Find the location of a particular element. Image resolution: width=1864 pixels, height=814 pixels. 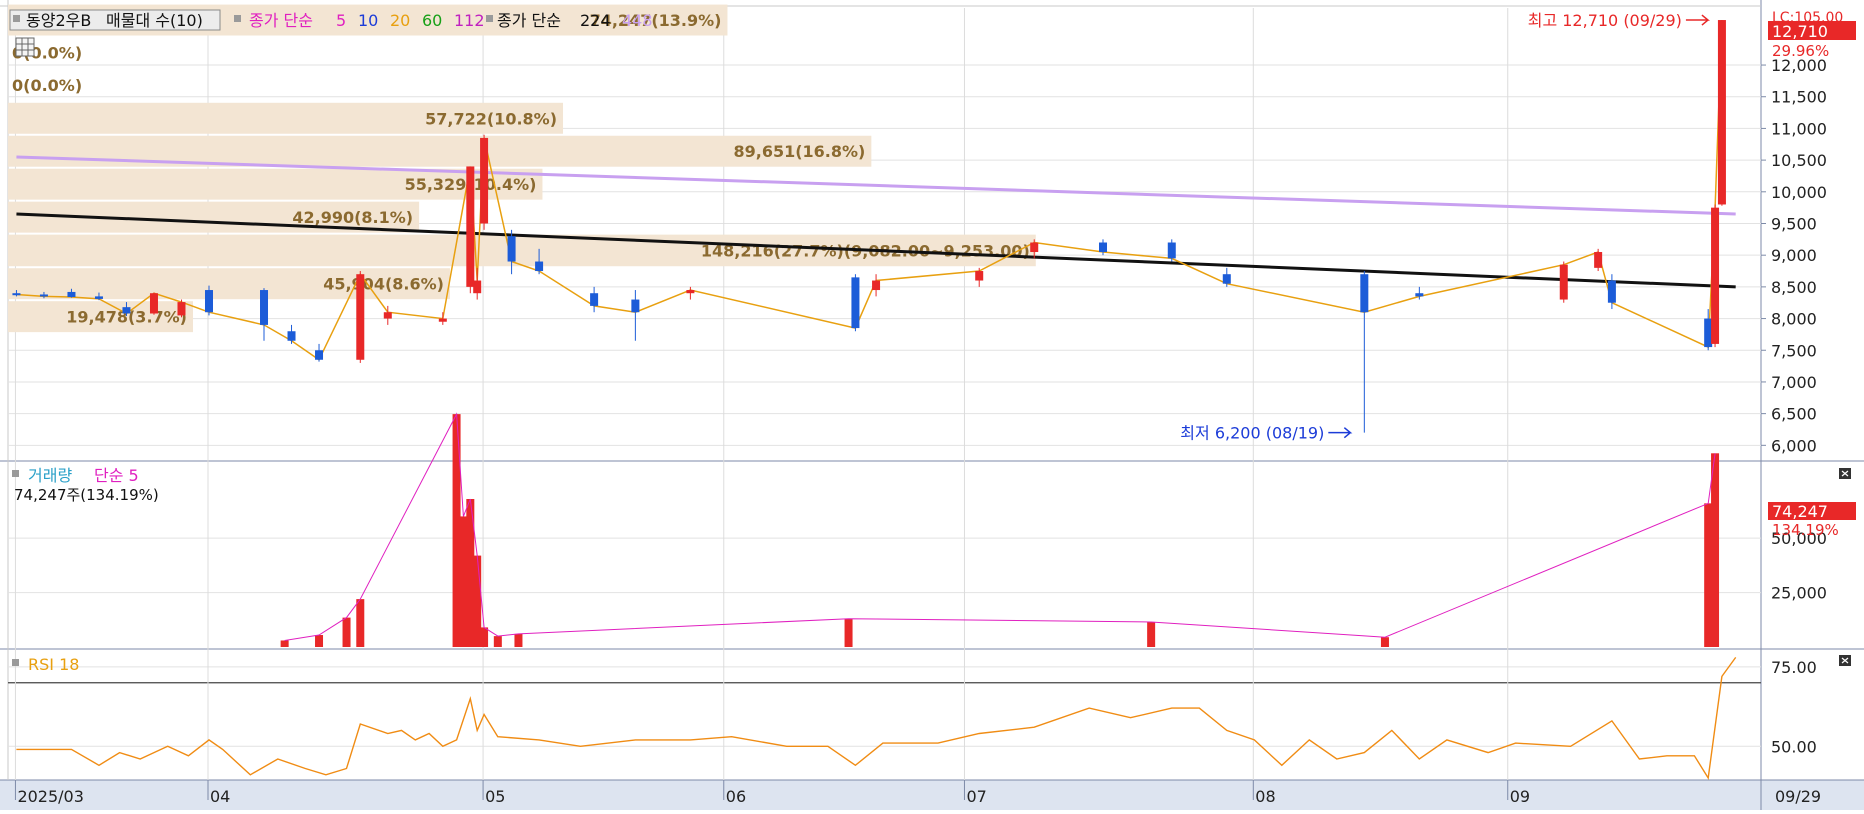

stock-title: 동양2우B is located at coordinates (58, 20).